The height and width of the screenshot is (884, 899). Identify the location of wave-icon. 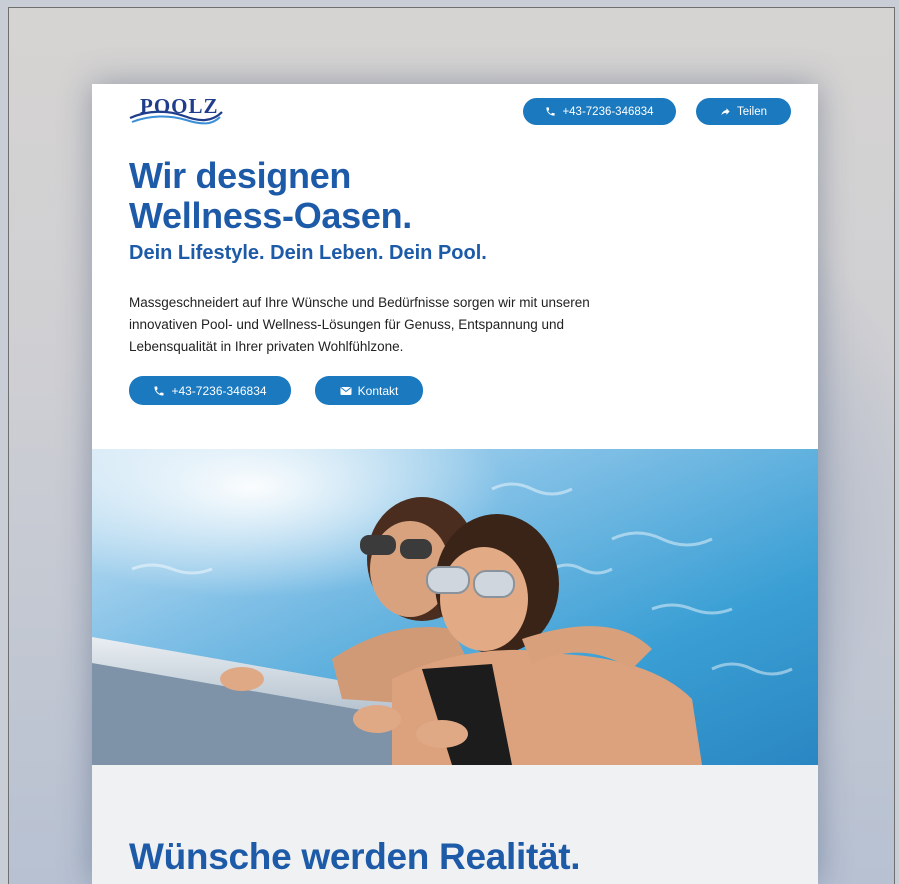
(176, 117).